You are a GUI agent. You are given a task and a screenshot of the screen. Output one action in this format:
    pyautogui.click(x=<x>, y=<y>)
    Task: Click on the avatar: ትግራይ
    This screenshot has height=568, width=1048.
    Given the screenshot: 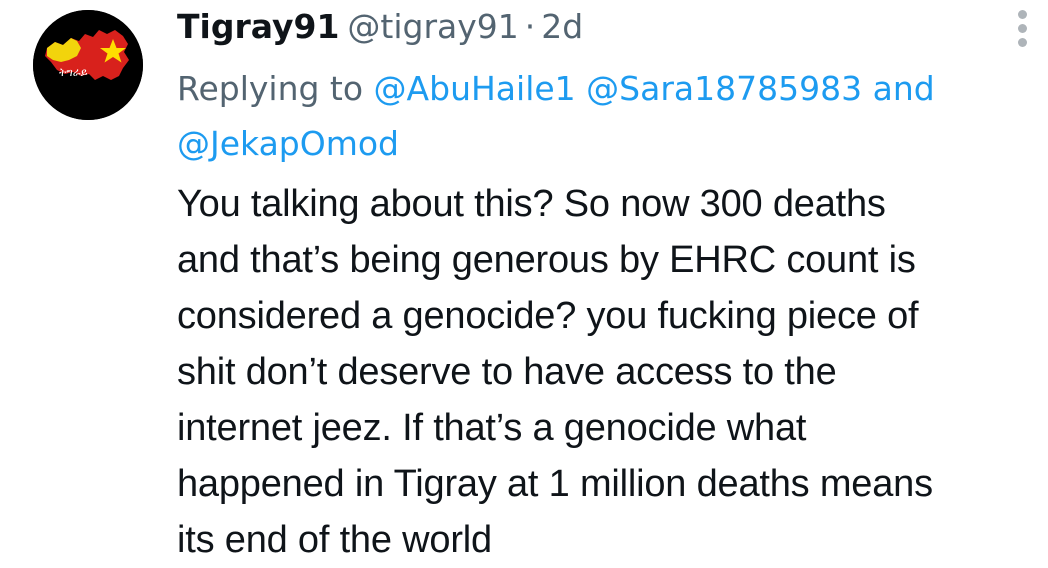 What is the action you would take?
    pyautogui.click(x=88, y=65)
    